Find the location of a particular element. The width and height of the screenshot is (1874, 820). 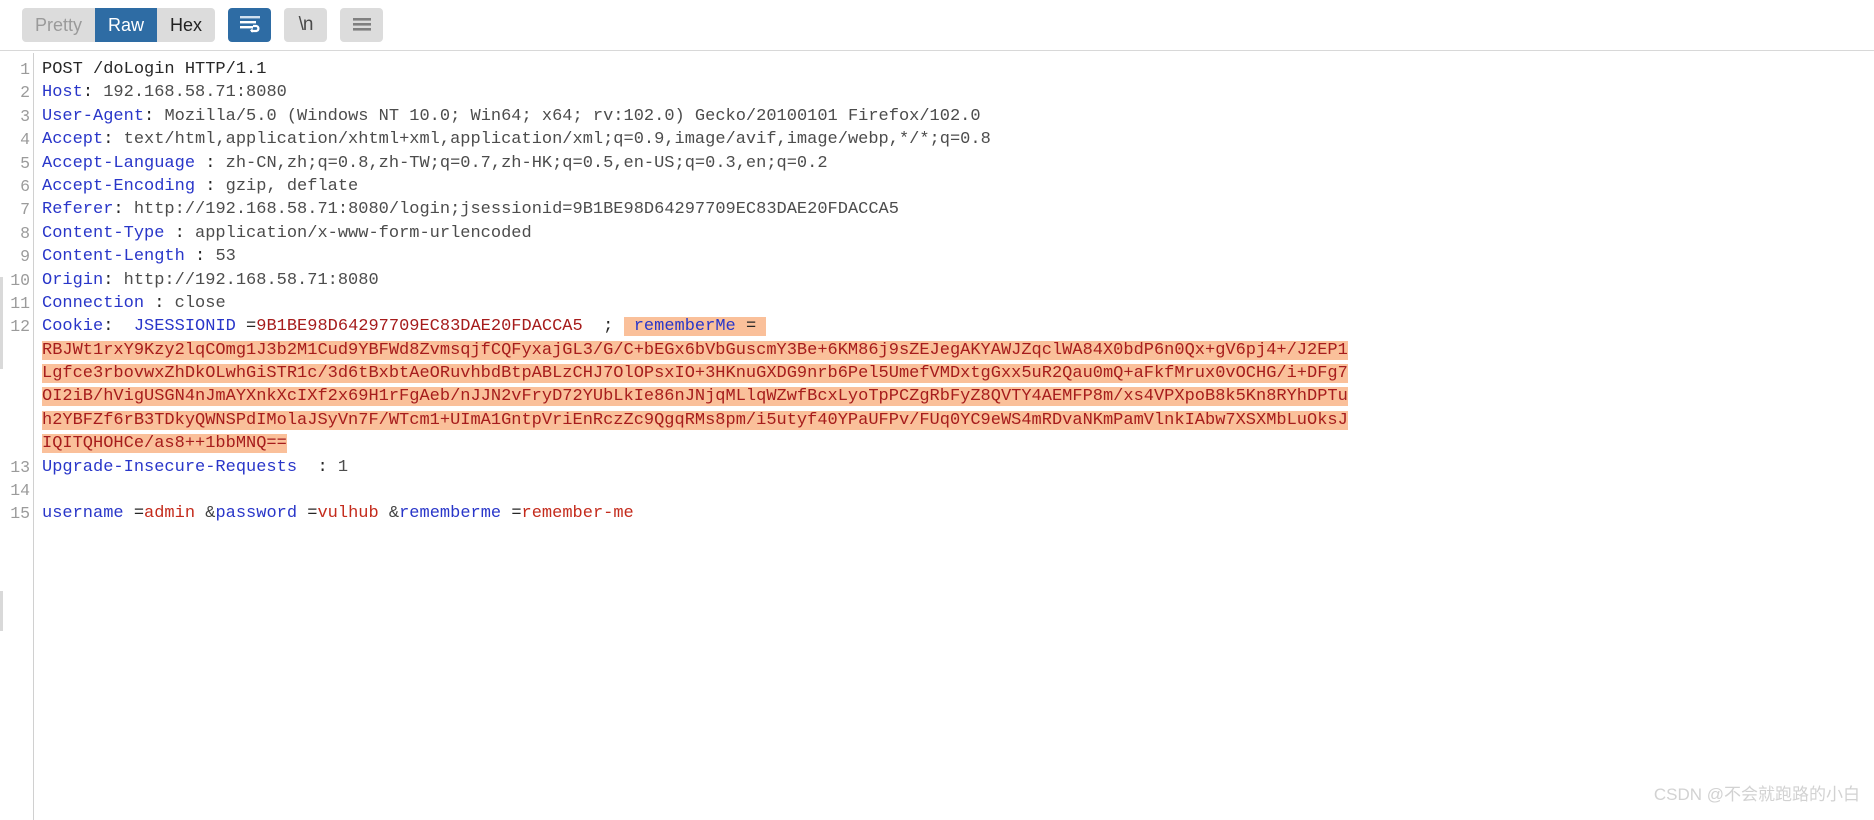

code-line: Origin: http://192.168.58.71:8080 is located at coordinates (958, 280).